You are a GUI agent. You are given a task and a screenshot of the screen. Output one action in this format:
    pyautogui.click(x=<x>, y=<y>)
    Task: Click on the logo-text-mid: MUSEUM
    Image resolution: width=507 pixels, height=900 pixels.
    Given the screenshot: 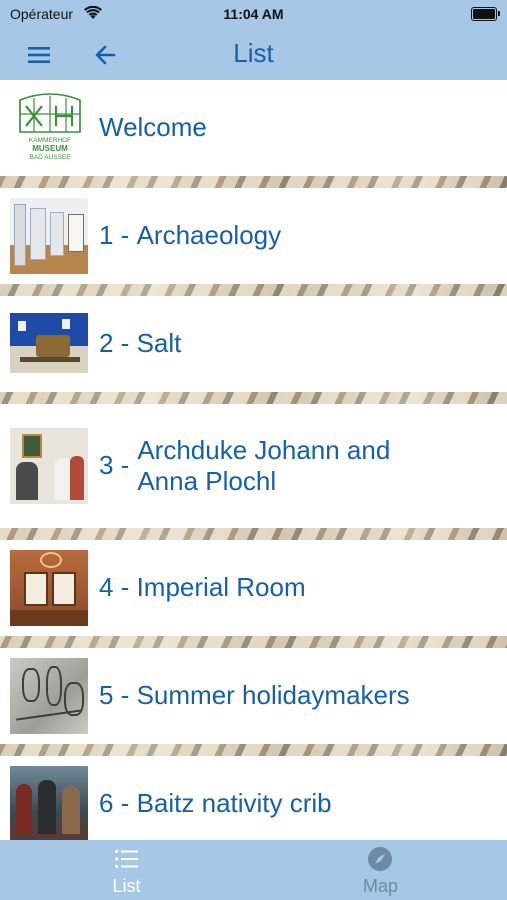 What is the action you would take?
    pyautogui.click(x=50, y=148)
    